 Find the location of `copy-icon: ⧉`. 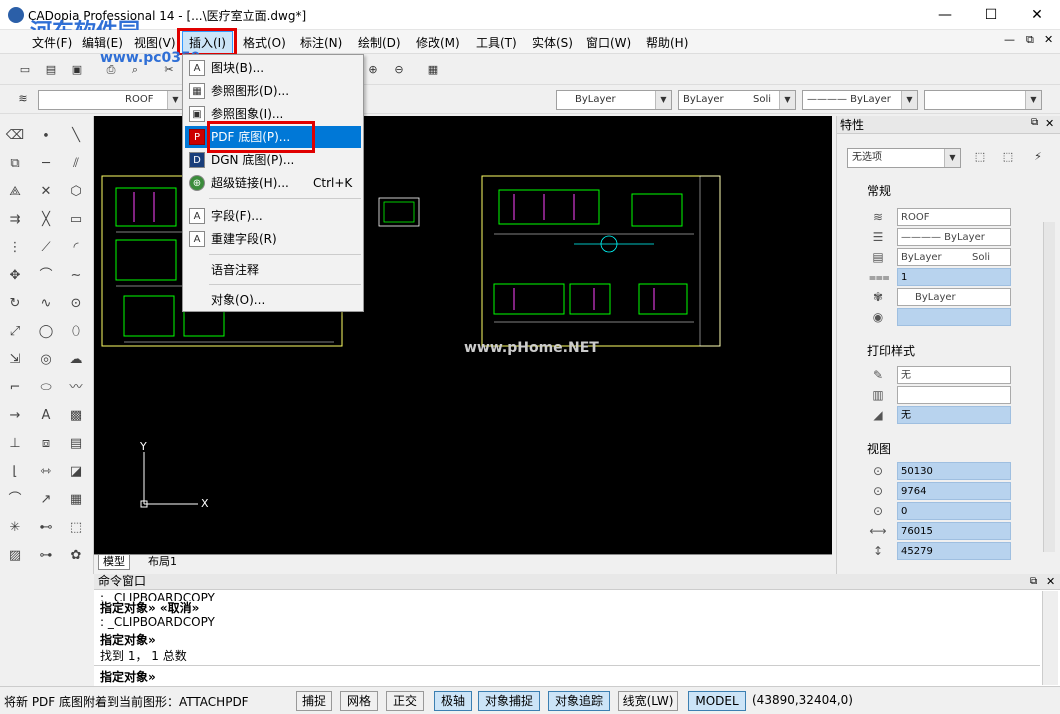

copy-icon: ⧉ is located at coordinates (15, 164).